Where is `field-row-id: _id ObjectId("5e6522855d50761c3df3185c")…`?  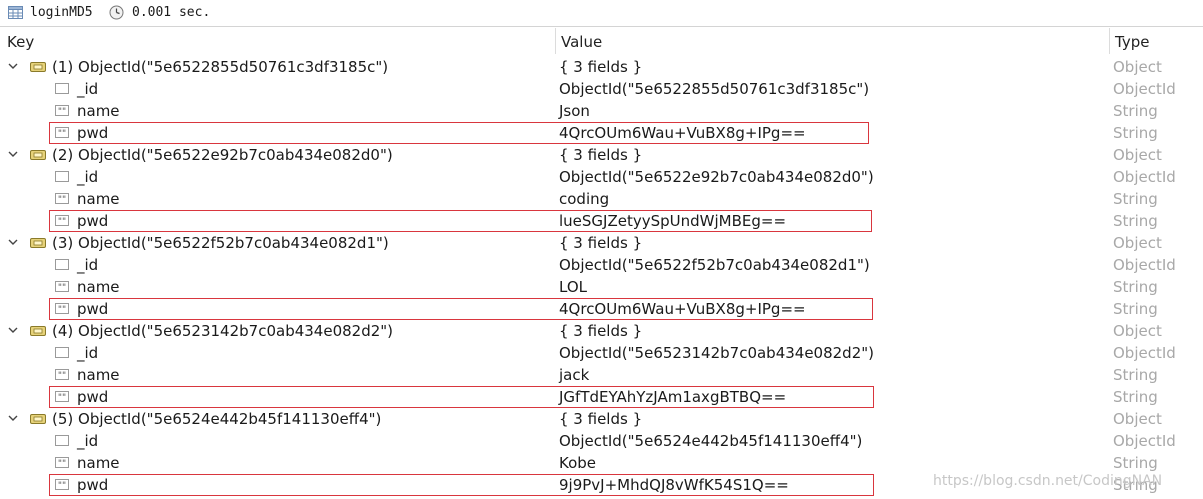
field-row-id: _id ObjectId("5e6522855d50761c3df3185c")… is located at coordinates (601, 90).